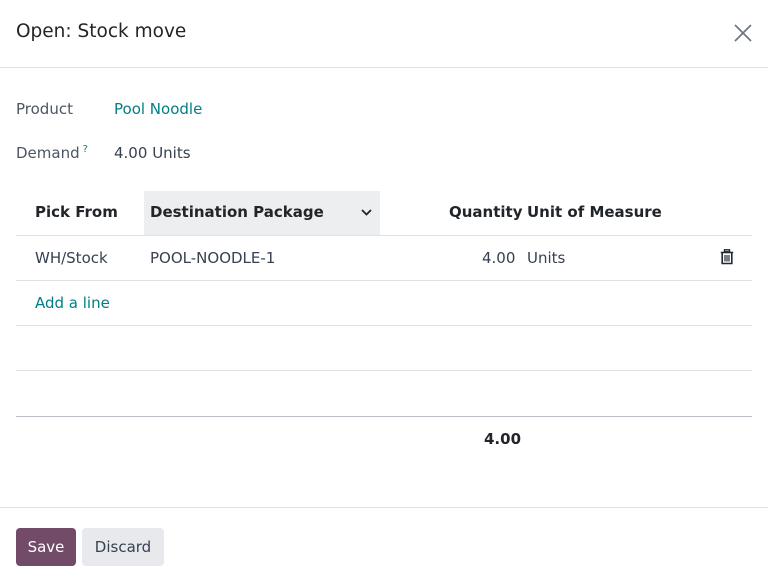 This screenshot has height=582, width=768. Describe the element at coordinates (594, 212) in the screenshot. I see `header-unit-of-measure: Unit of Measure` at that location.